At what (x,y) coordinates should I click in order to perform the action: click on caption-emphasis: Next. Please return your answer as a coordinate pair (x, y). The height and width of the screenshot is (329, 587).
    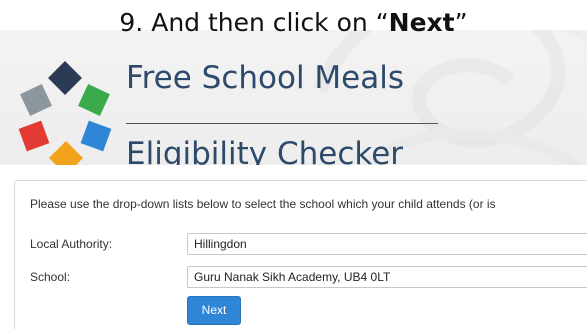
    Looking at the image, I should click on (421, 22).